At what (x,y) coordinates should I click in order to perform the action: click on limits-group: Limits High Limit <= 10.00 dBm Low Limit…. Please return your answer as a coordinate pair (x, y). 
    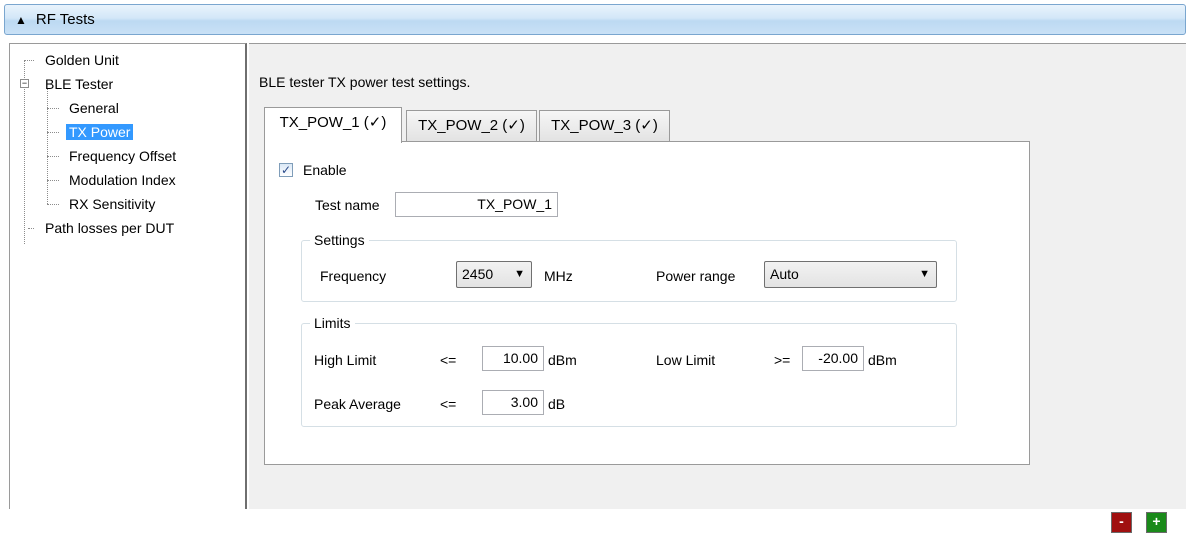
    Looking at the image, I should click on (629, 371).